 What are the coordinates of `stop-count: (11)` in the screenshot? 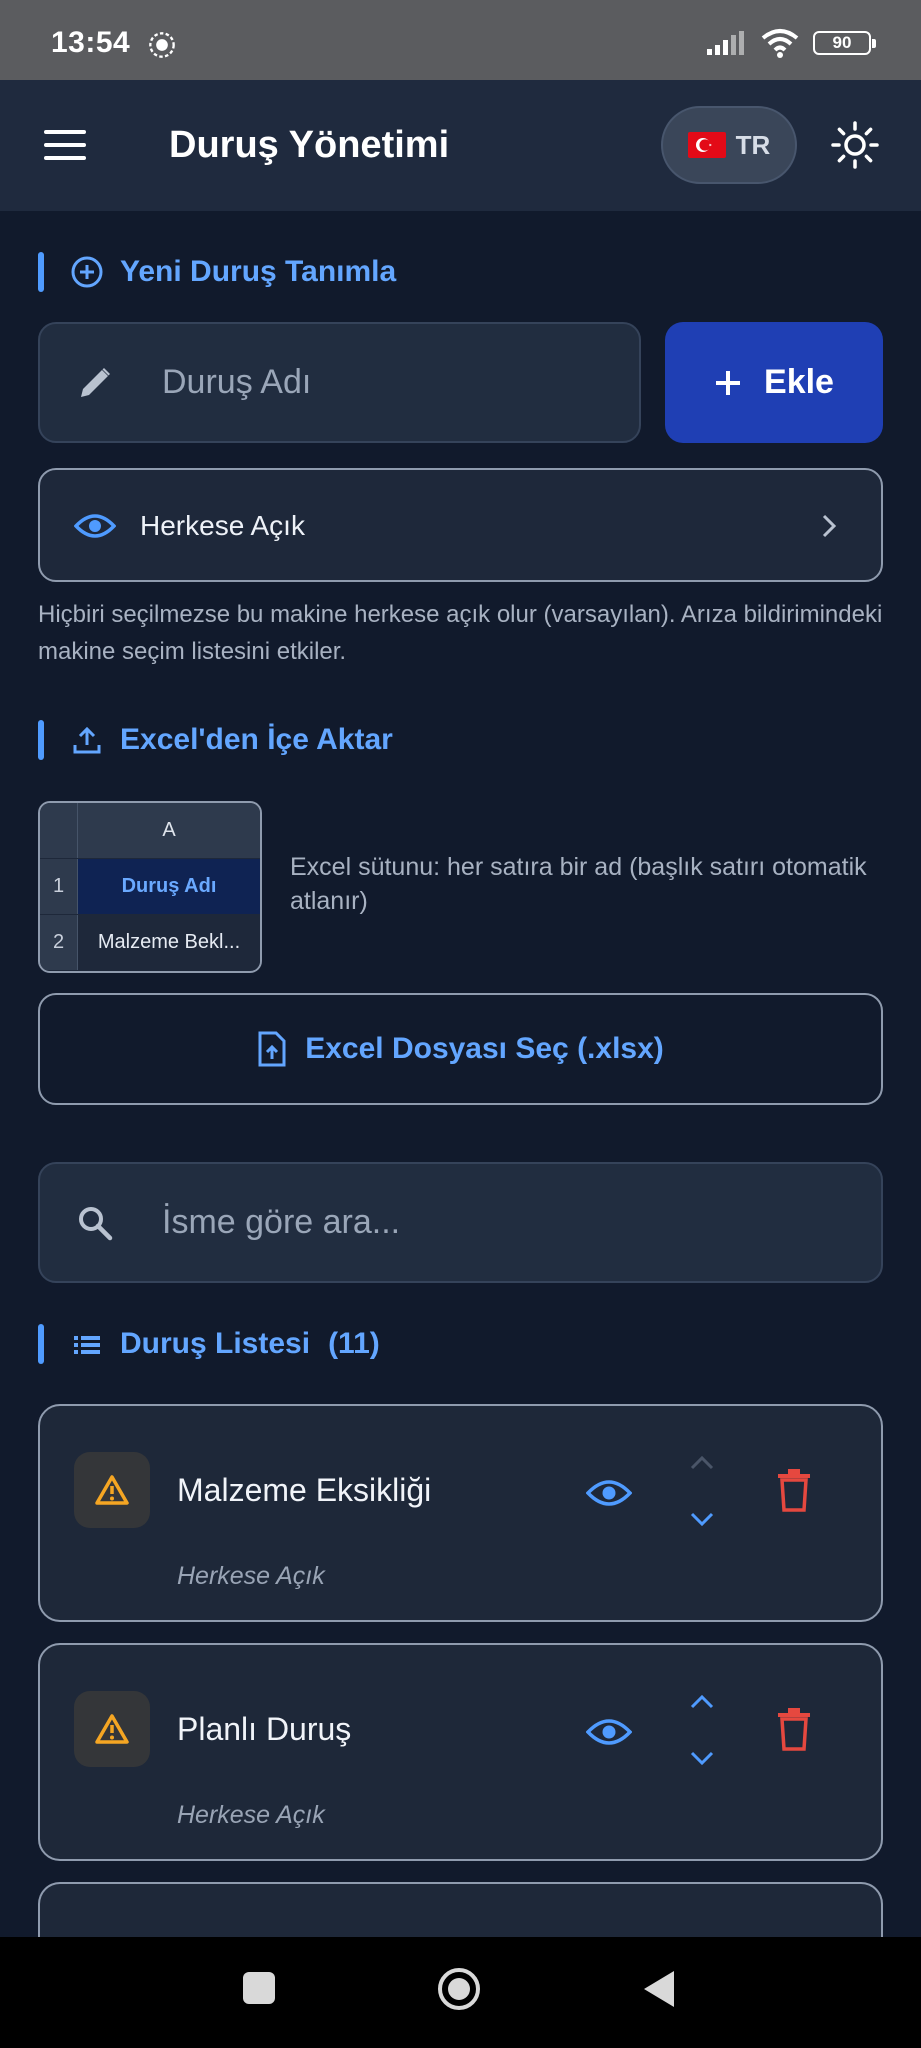 It's located at (354, 1343).